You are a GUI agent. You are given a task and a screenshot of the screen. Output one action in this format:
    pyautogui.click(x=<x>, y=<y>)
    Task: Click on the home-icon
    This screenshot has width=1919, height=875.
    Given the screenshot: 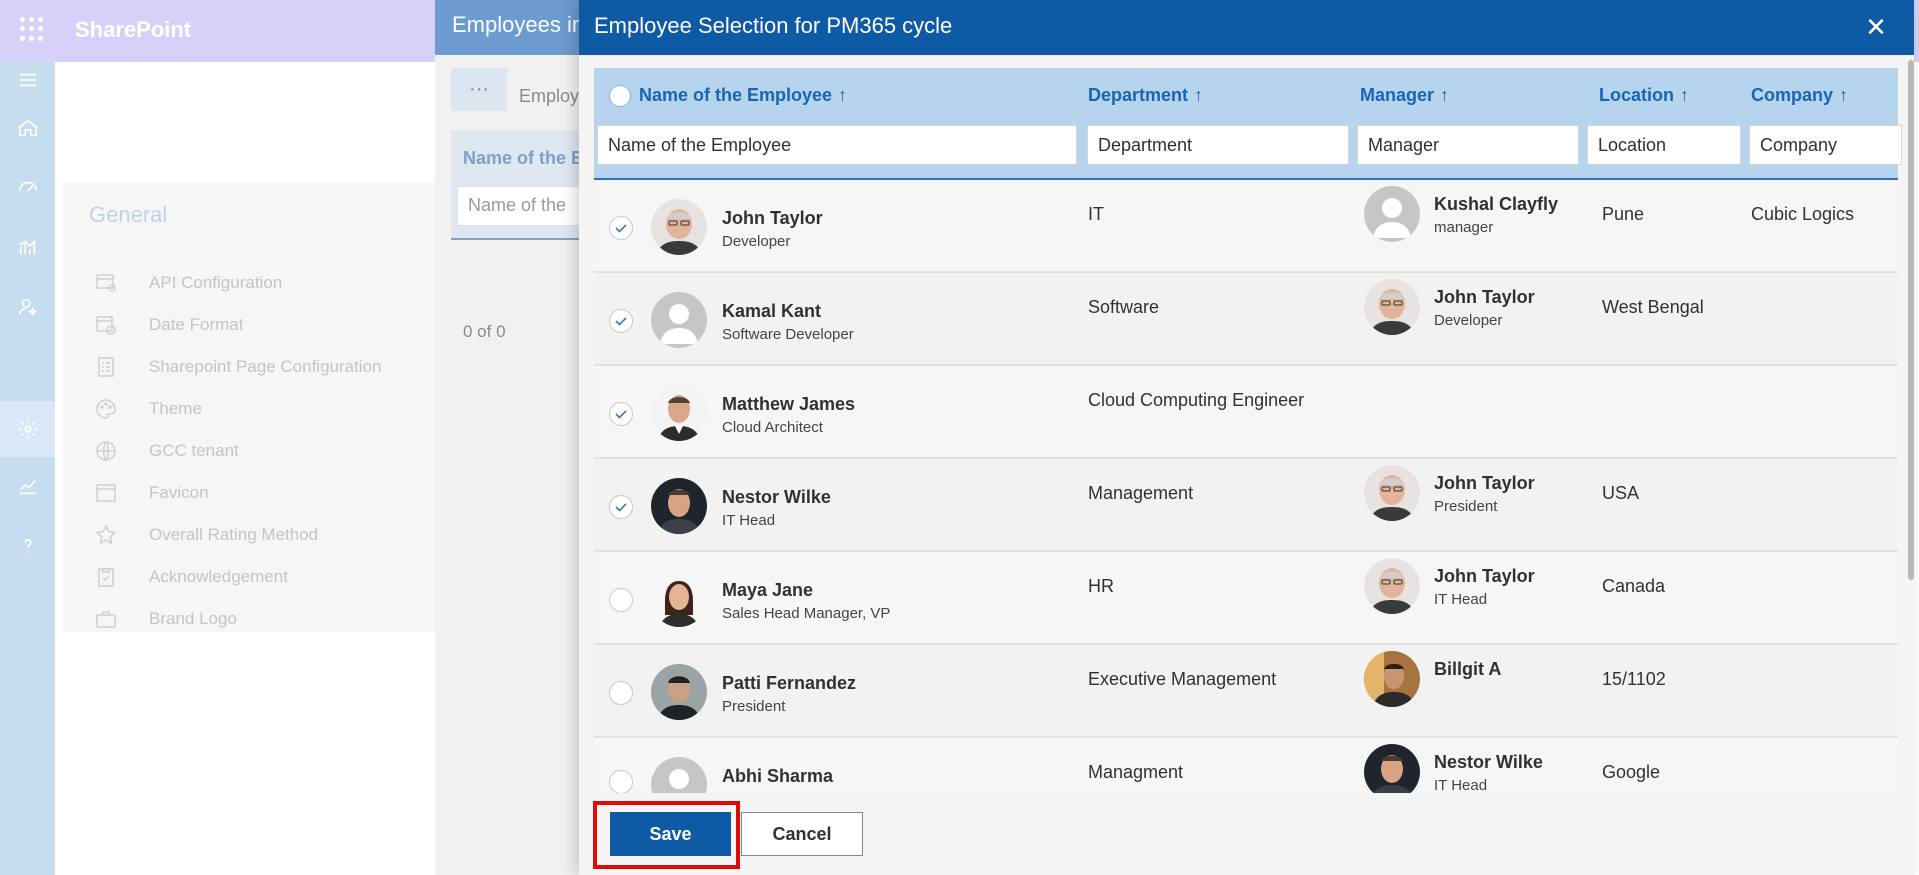 What is the action you would take?
    pyautogui.click(x=28, y=128)
    